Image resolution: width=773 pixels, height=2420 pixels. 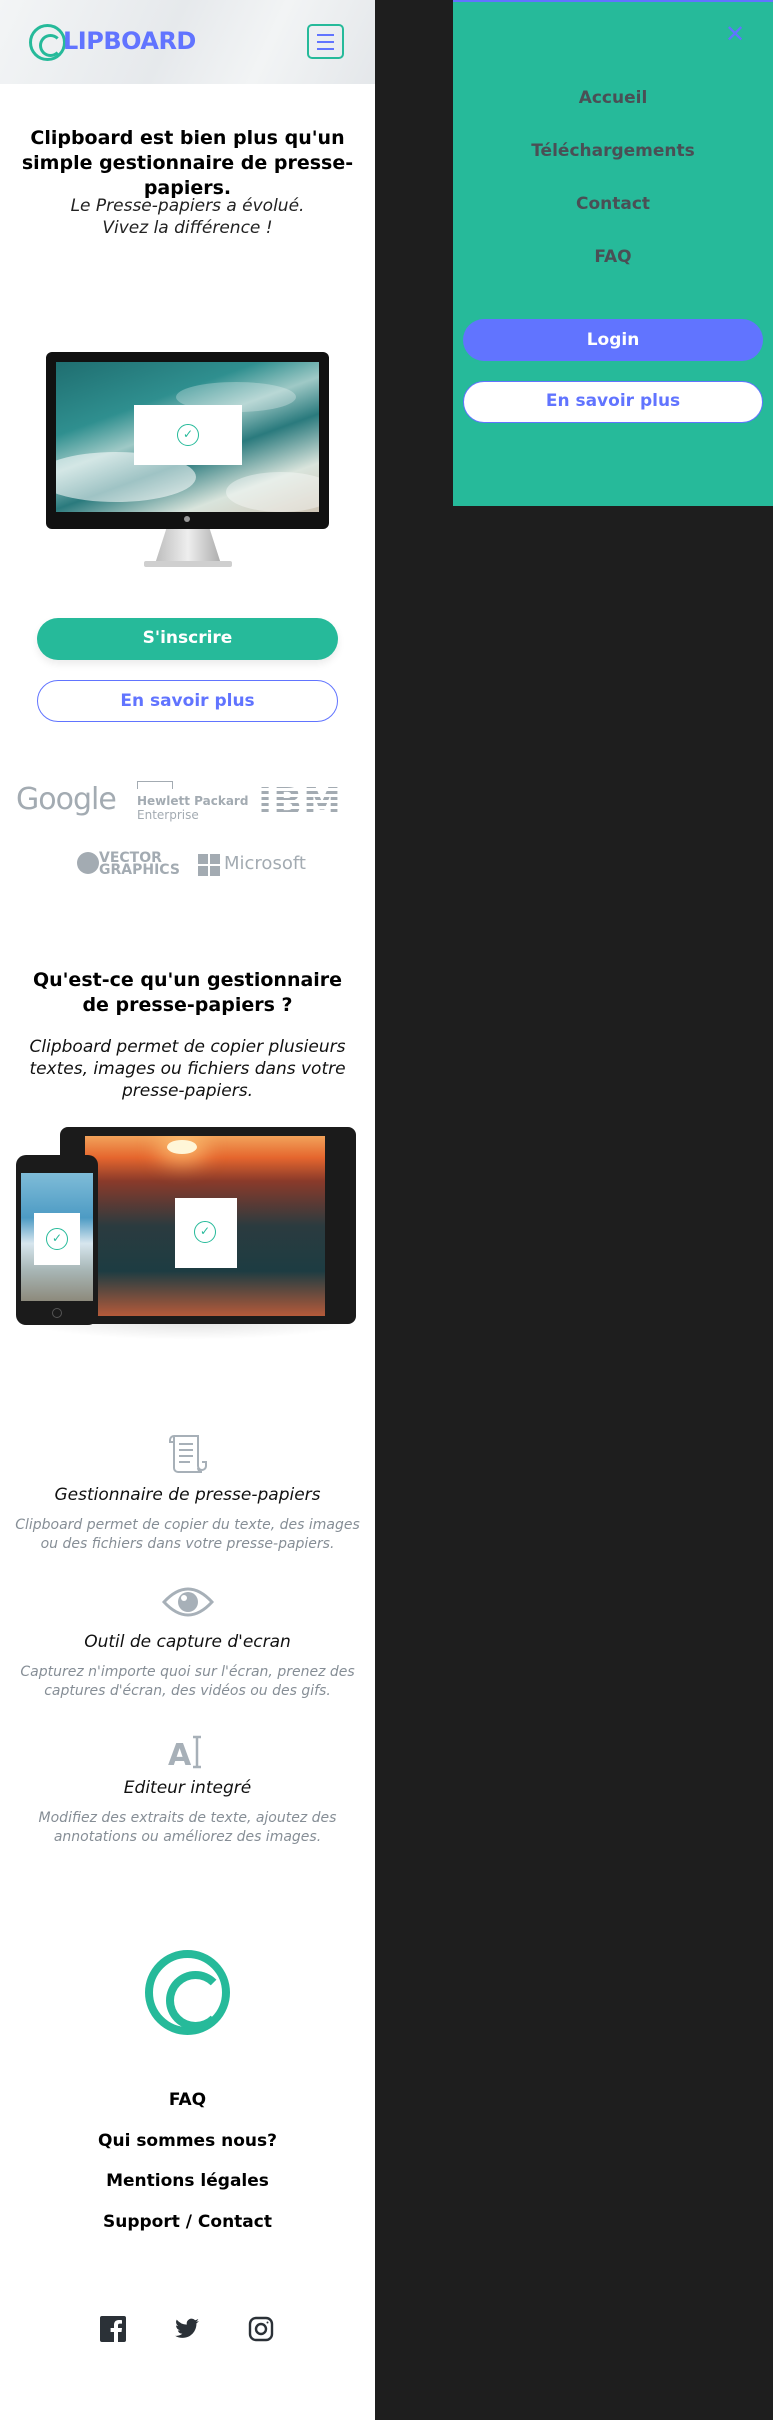 I want to click on footer-link-faq: FAQ, so click(x=187, y=2100).